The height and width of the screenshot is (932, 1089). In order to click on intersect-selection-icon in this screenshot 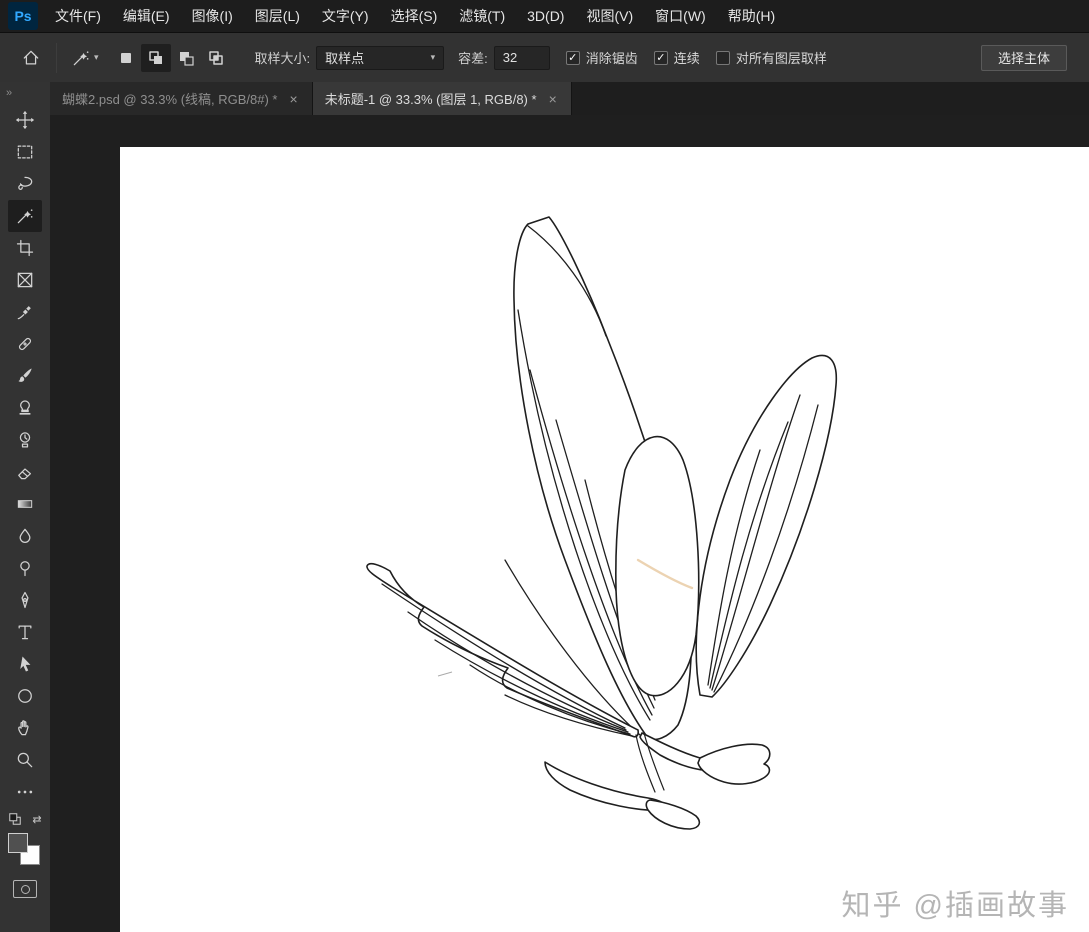, I will do `click(215, 57)`.